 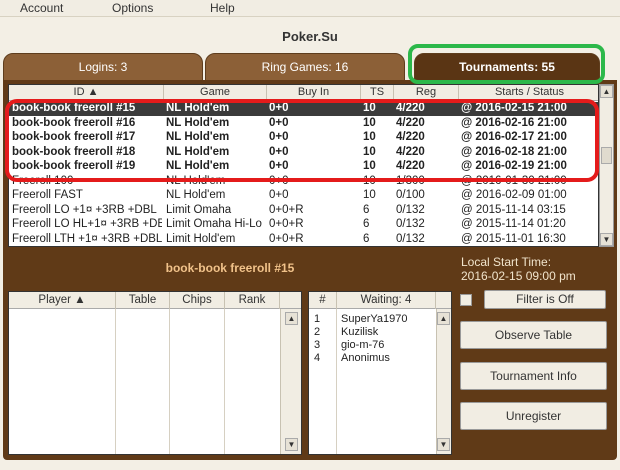 What do you see at coordinates (41, 8) in the screenshot?
I see `menu-account: Account` at bounding box center [41, 8].